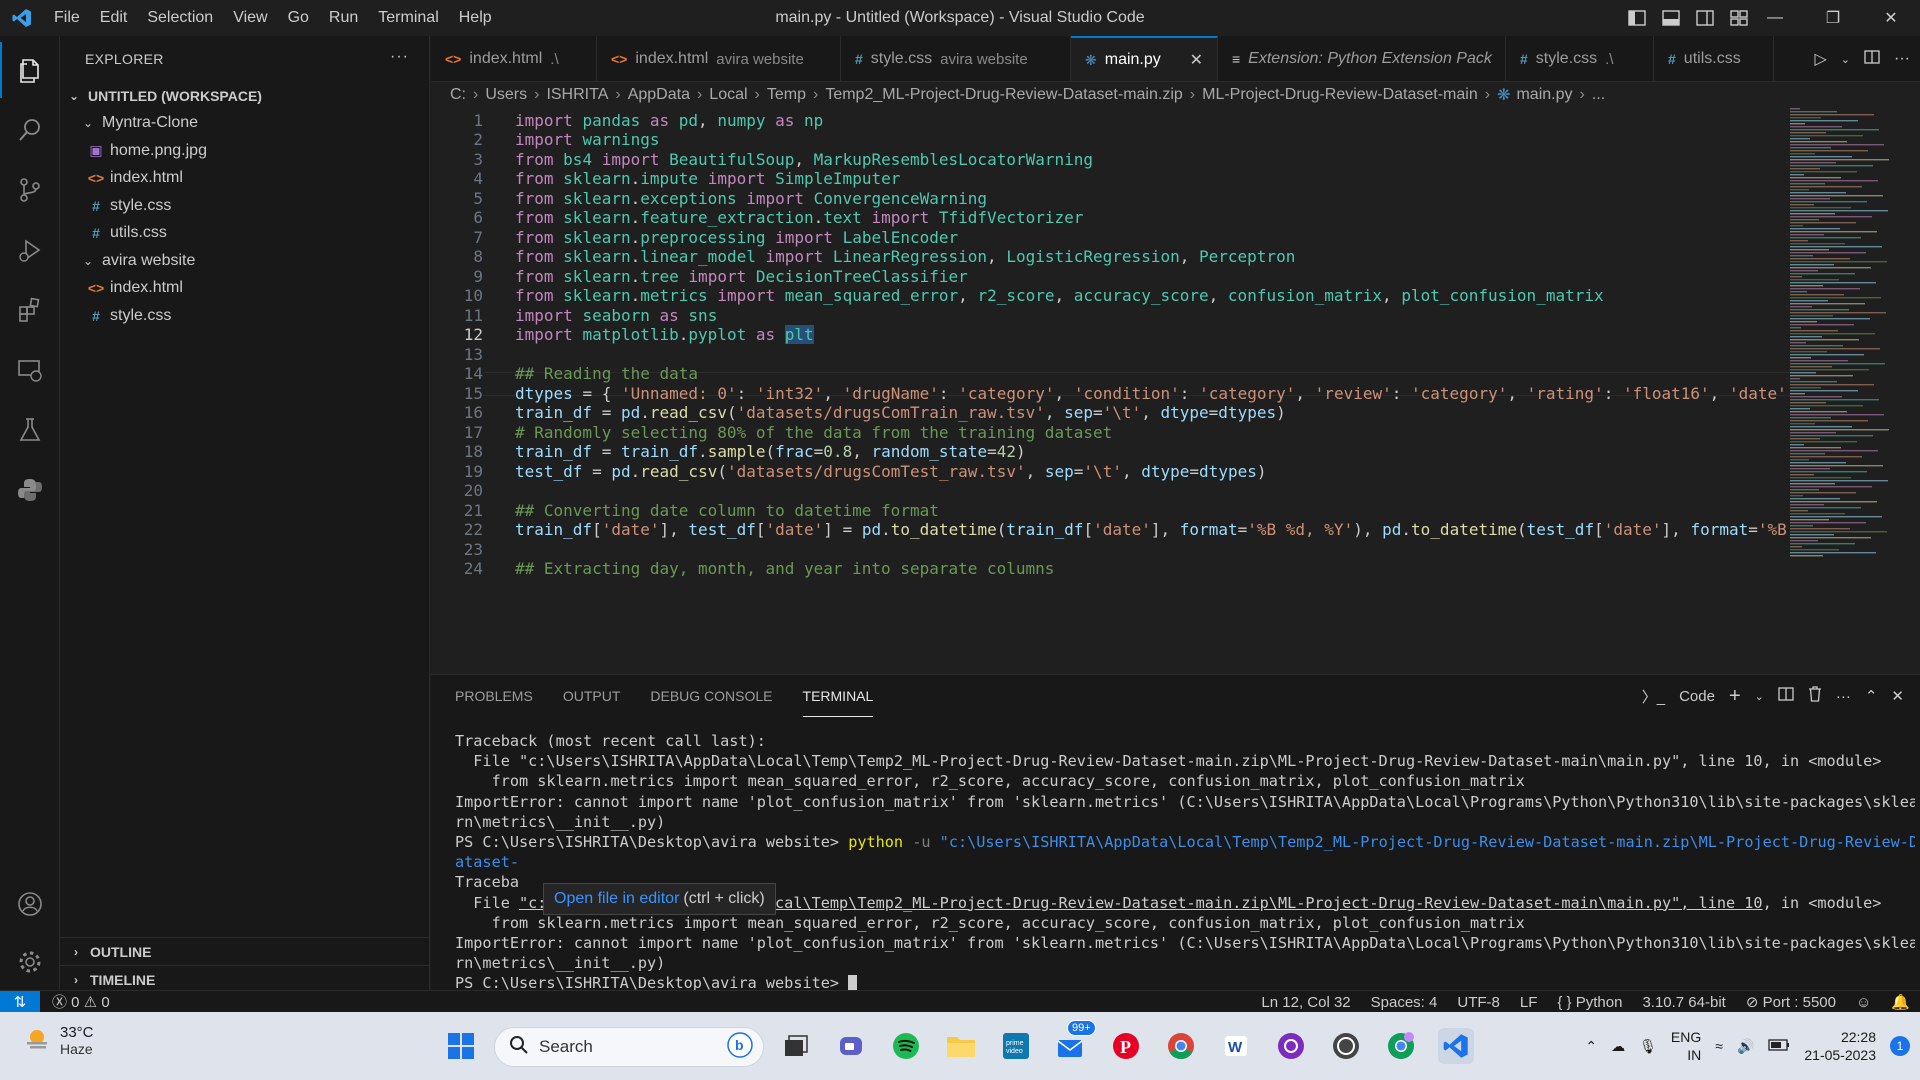 The height and width of the screenshot is (1080, 1920). What do you see at coordinates (1580, 58) in the screenshot?
I see `tab-style-css-root: # style.css .\` at bounding box center [1580, 58].